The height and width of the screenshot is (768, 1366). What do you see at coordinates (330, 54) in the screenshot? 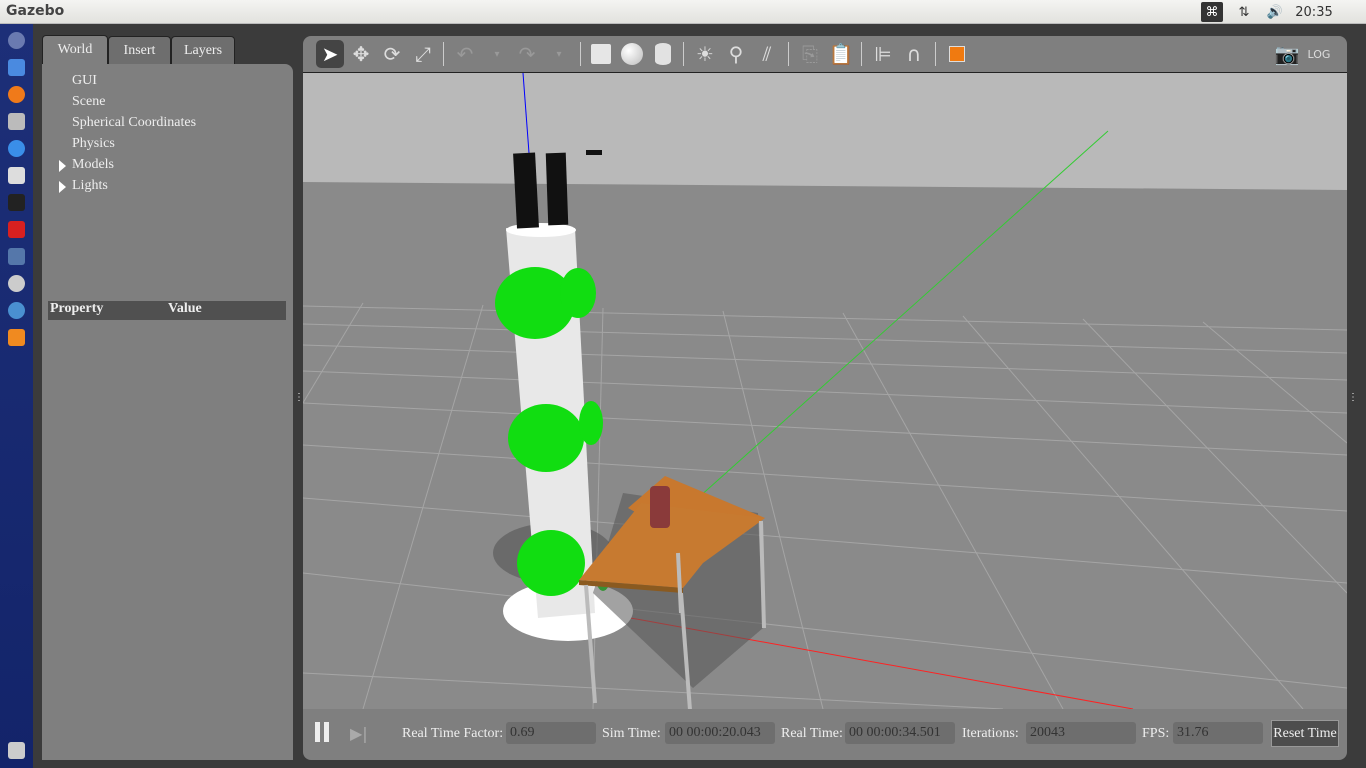
I see `select-mode-icon: ➤` at bounding box center [330, 54].